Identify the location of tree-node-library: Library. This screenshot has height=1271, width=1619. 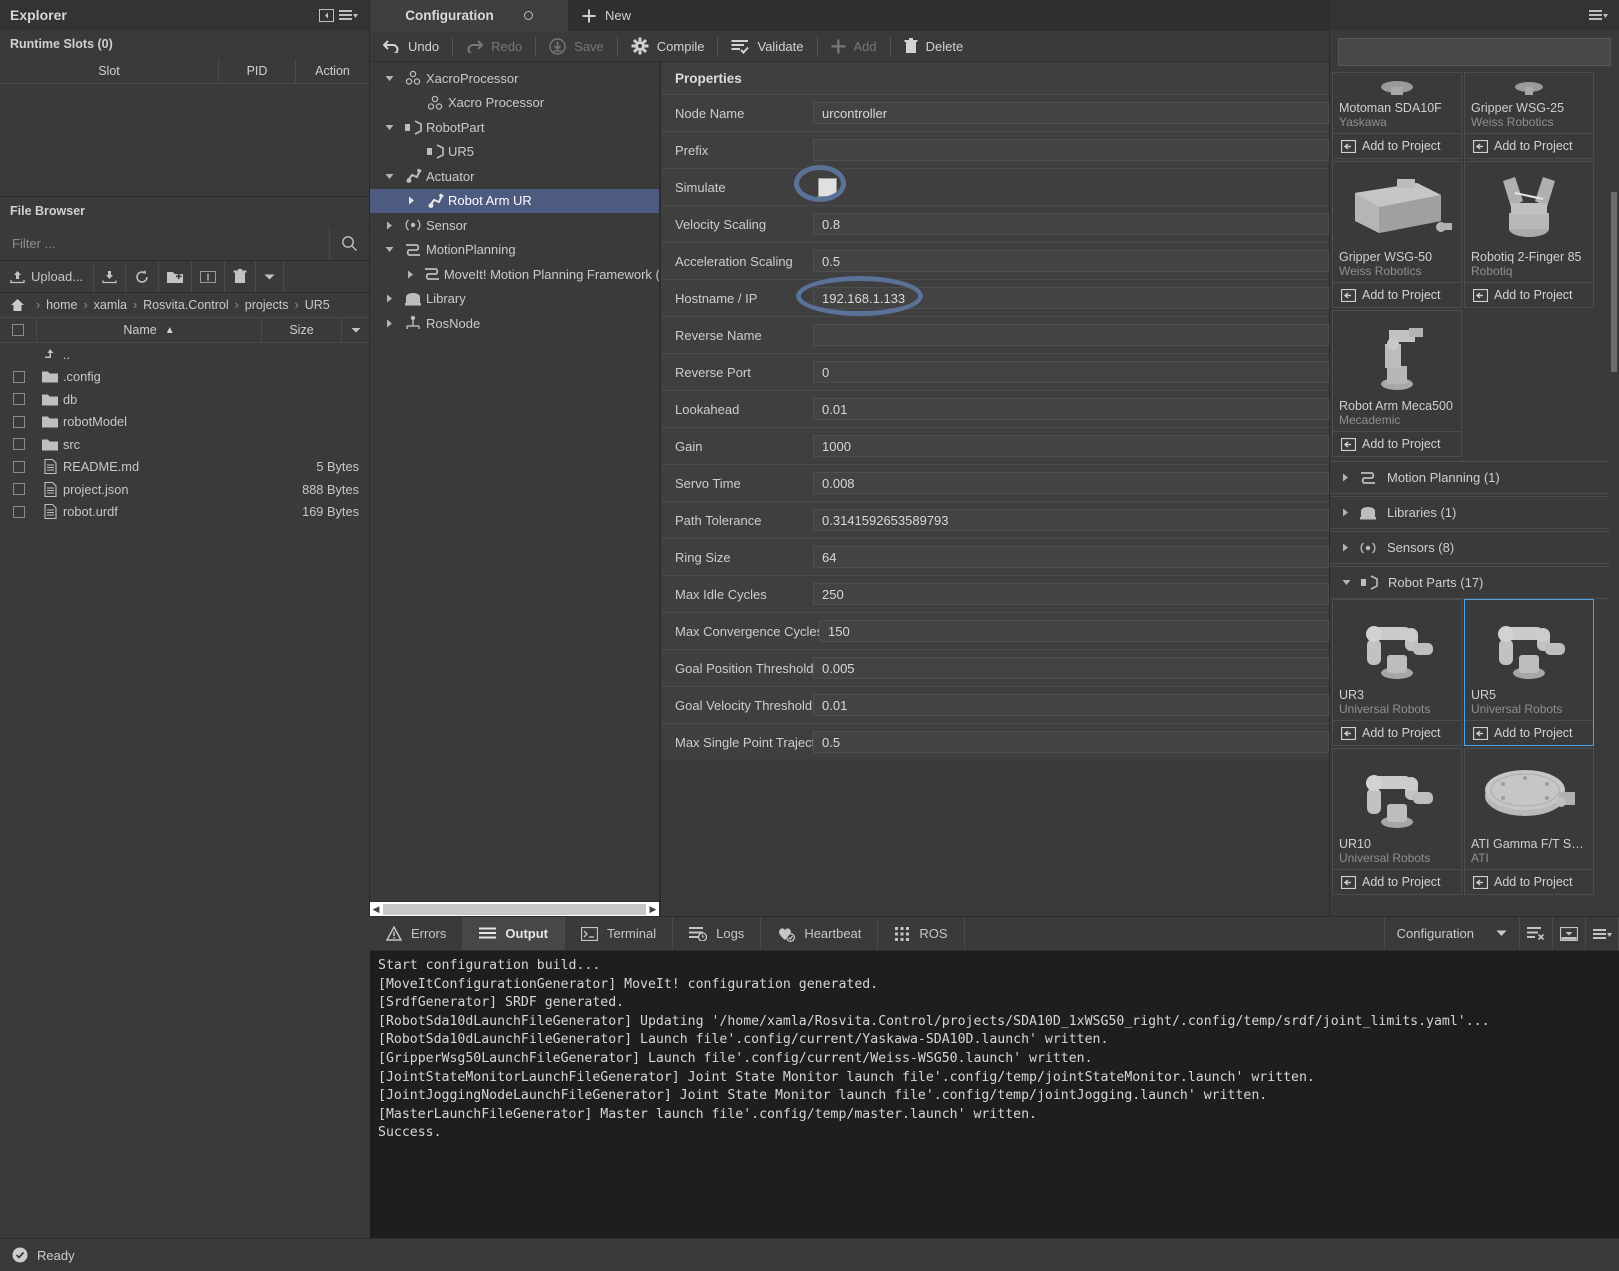
(514, 299).